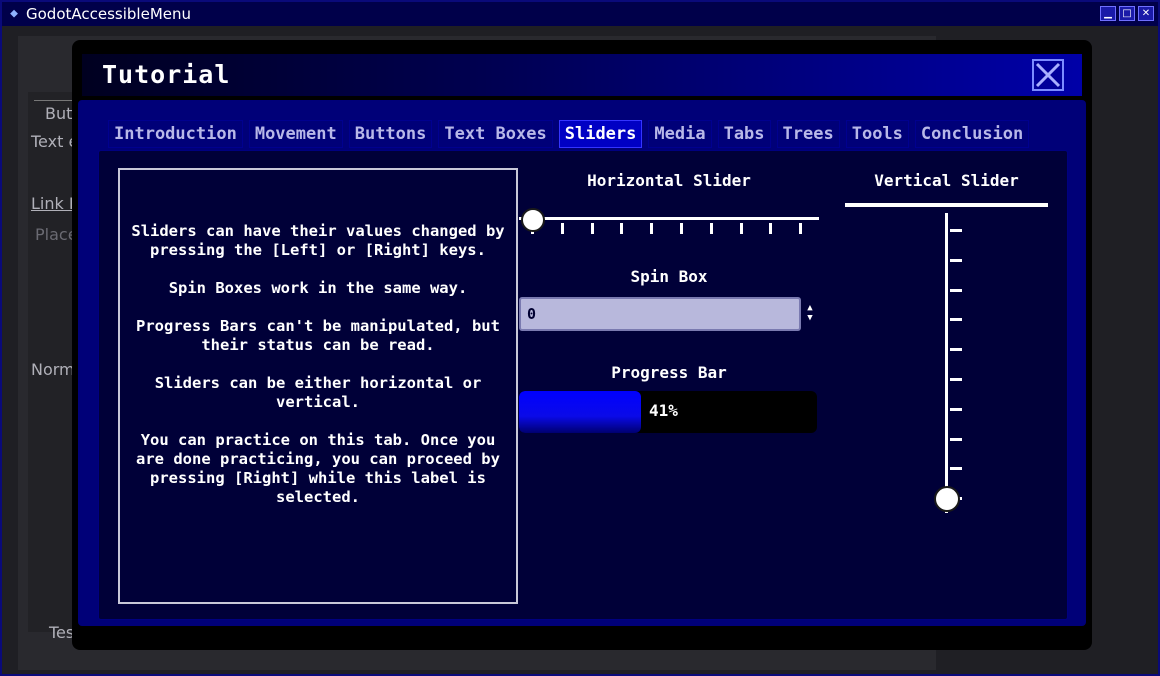 The width and height of the screenshot is (1160, 676). Describe the element at coordinates (580, 14) in the screenshot. I see `title-bar: ◆ GodotAccessibleMenu ▁ □ ✕` at that location.